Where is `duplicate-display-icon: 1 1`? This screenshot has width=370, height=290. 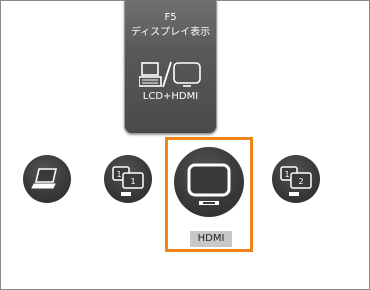
duplicate-display-icon: 1 1 is located at coordinates (128, 181).